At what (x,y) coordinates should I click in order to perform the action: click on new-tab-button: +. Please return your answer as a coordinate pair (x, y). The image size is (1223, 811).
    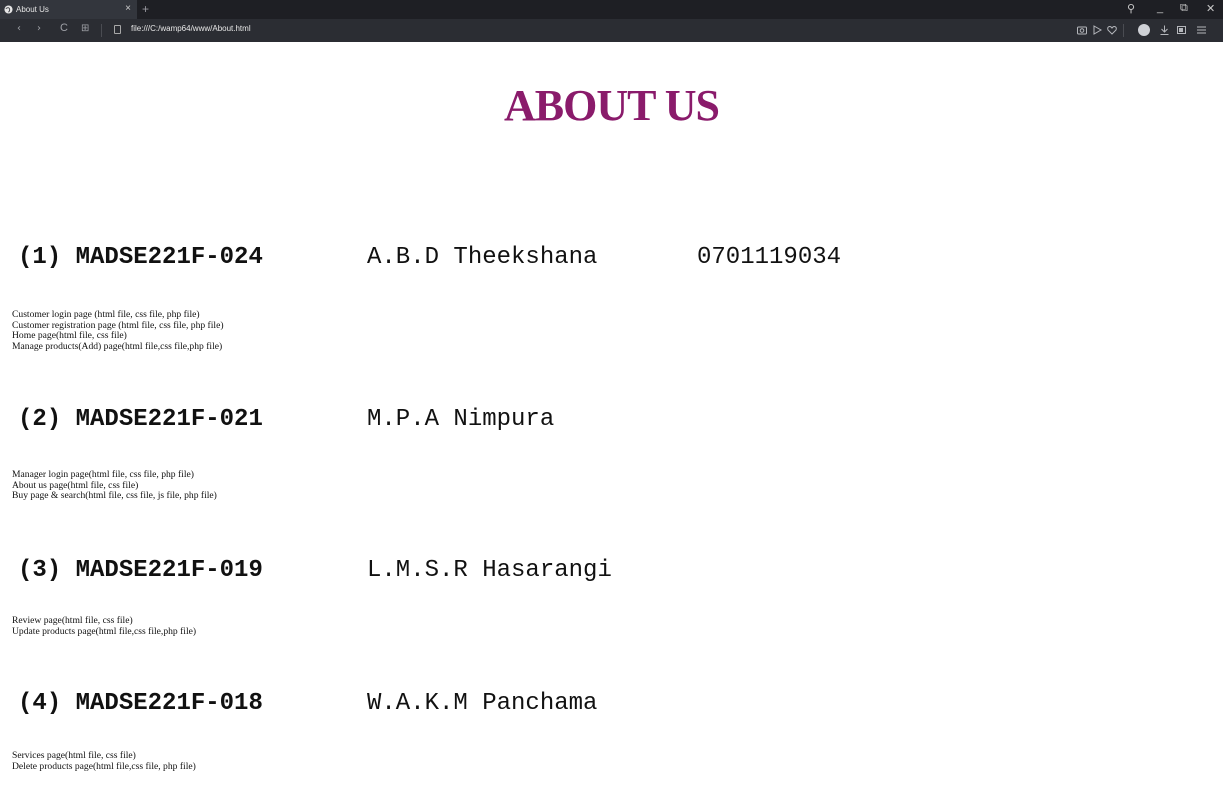
    Looking at the image, I should click on (145, 9).